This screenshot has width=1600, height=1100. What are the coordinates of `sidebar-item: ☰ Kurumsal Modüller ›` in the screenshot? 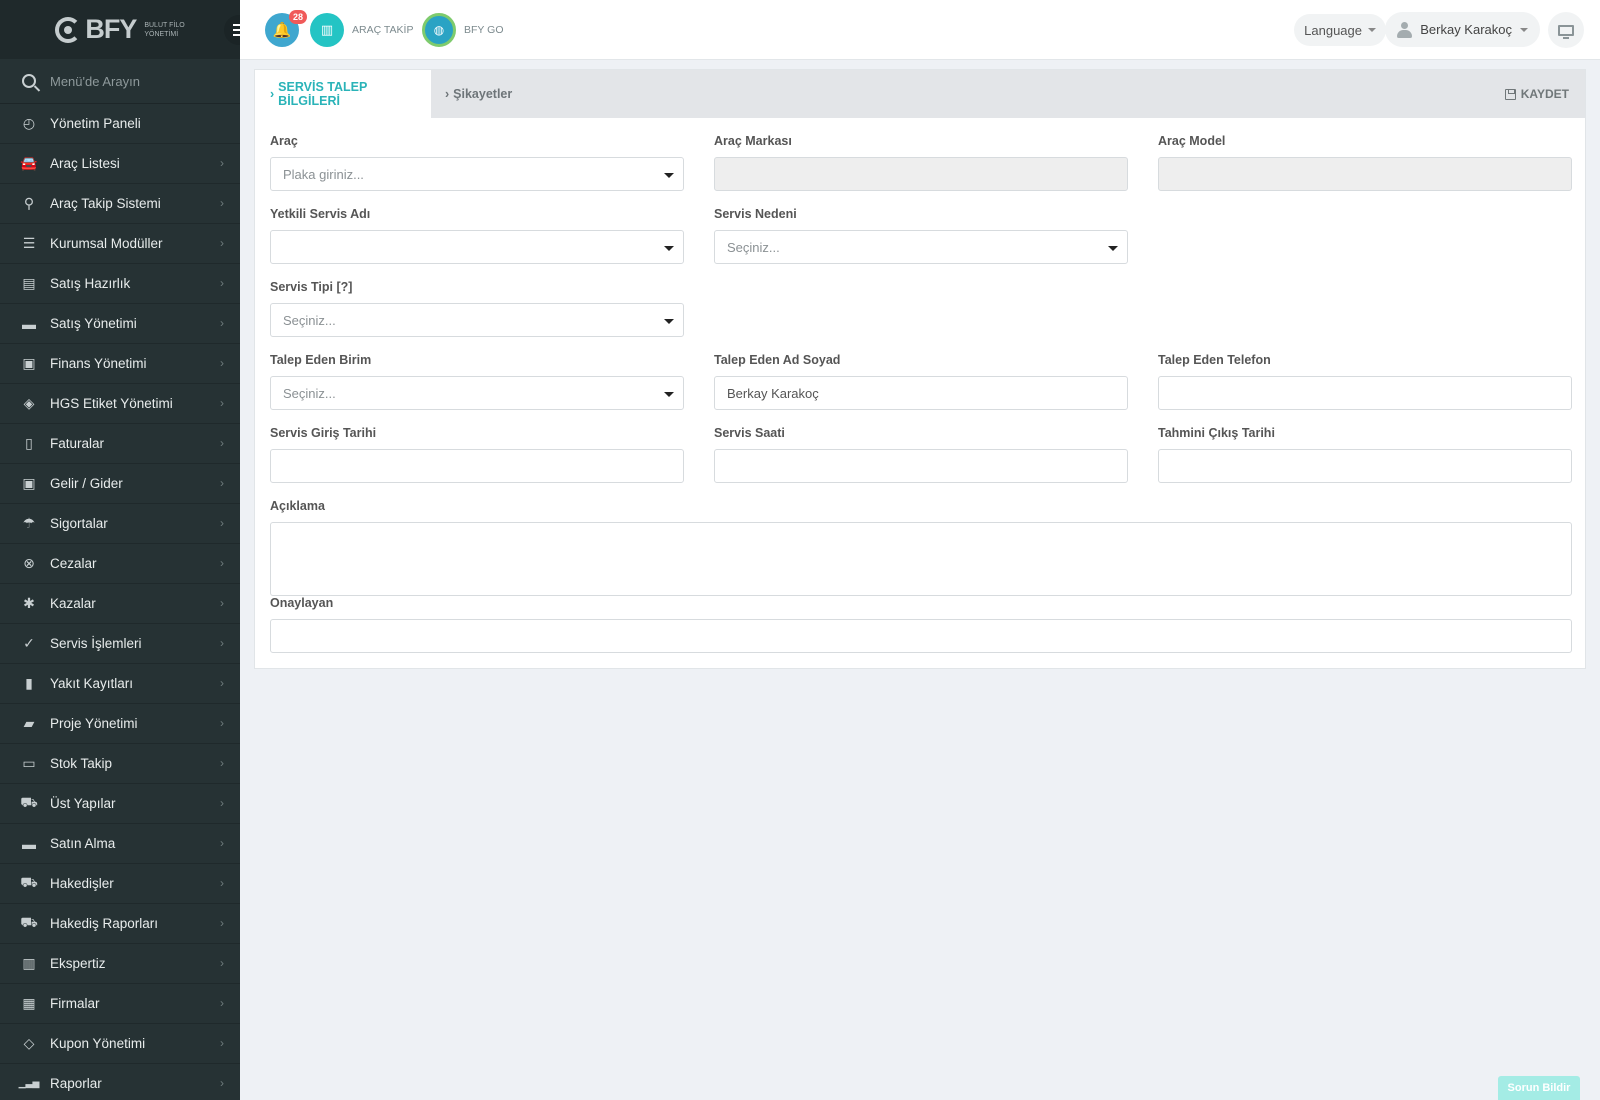 It's located at (120, 244).